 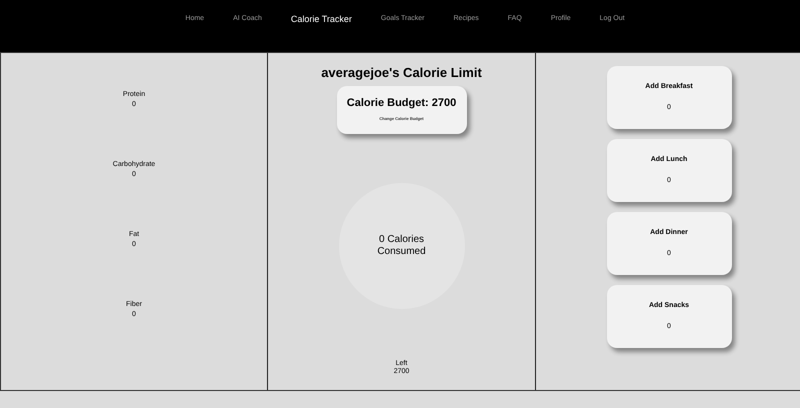 I want to click on budget-text: Calorie Budget: 2700, so click(x=401, y=103).